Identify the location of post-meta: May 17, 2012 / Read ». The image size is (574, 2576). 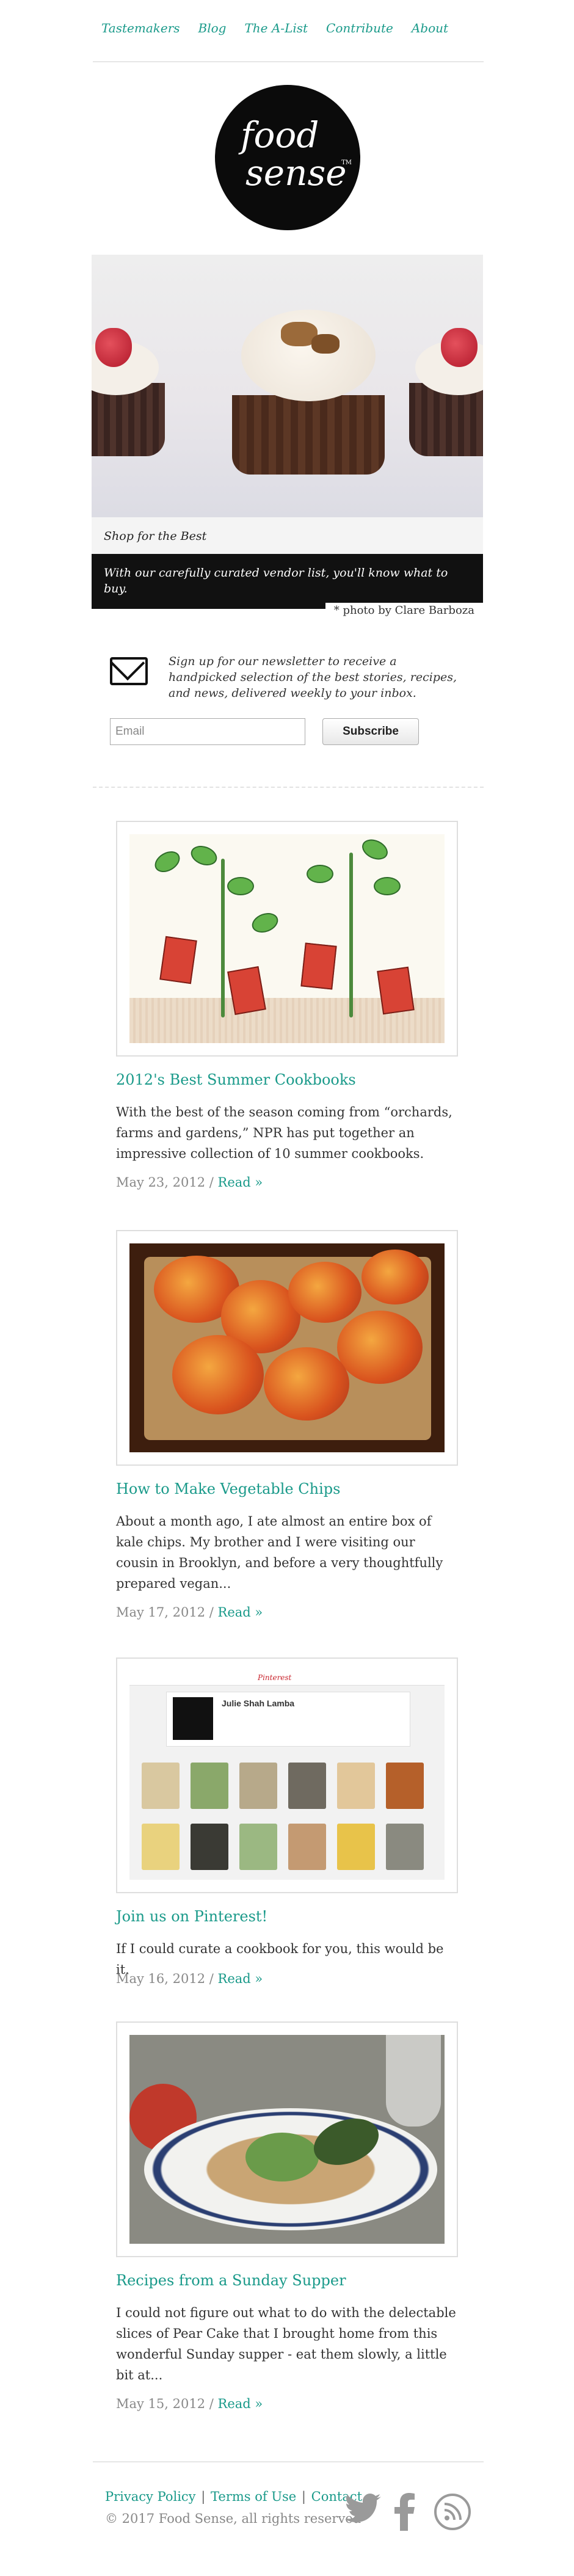
(189, 1612).